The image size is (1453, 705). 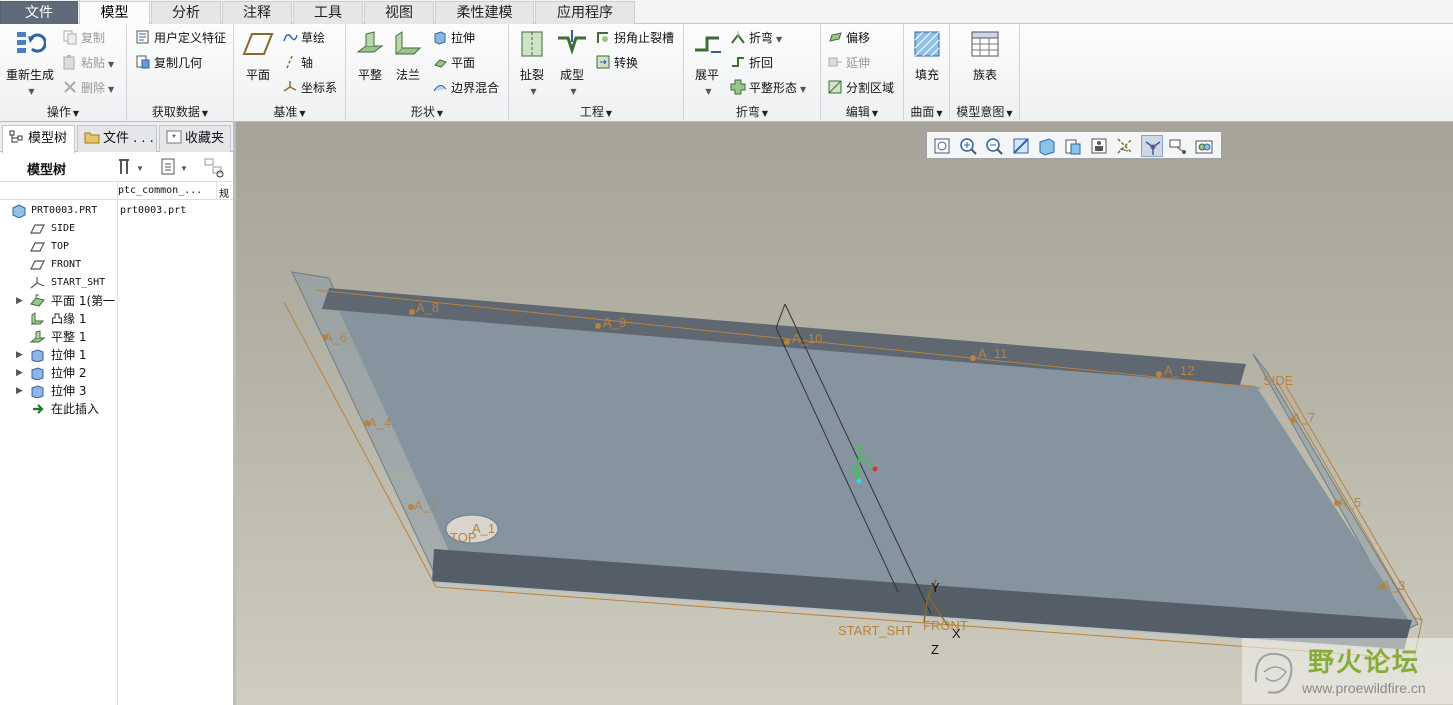 I want to click on column-header-rule: 规, so click(x=224, y=192).